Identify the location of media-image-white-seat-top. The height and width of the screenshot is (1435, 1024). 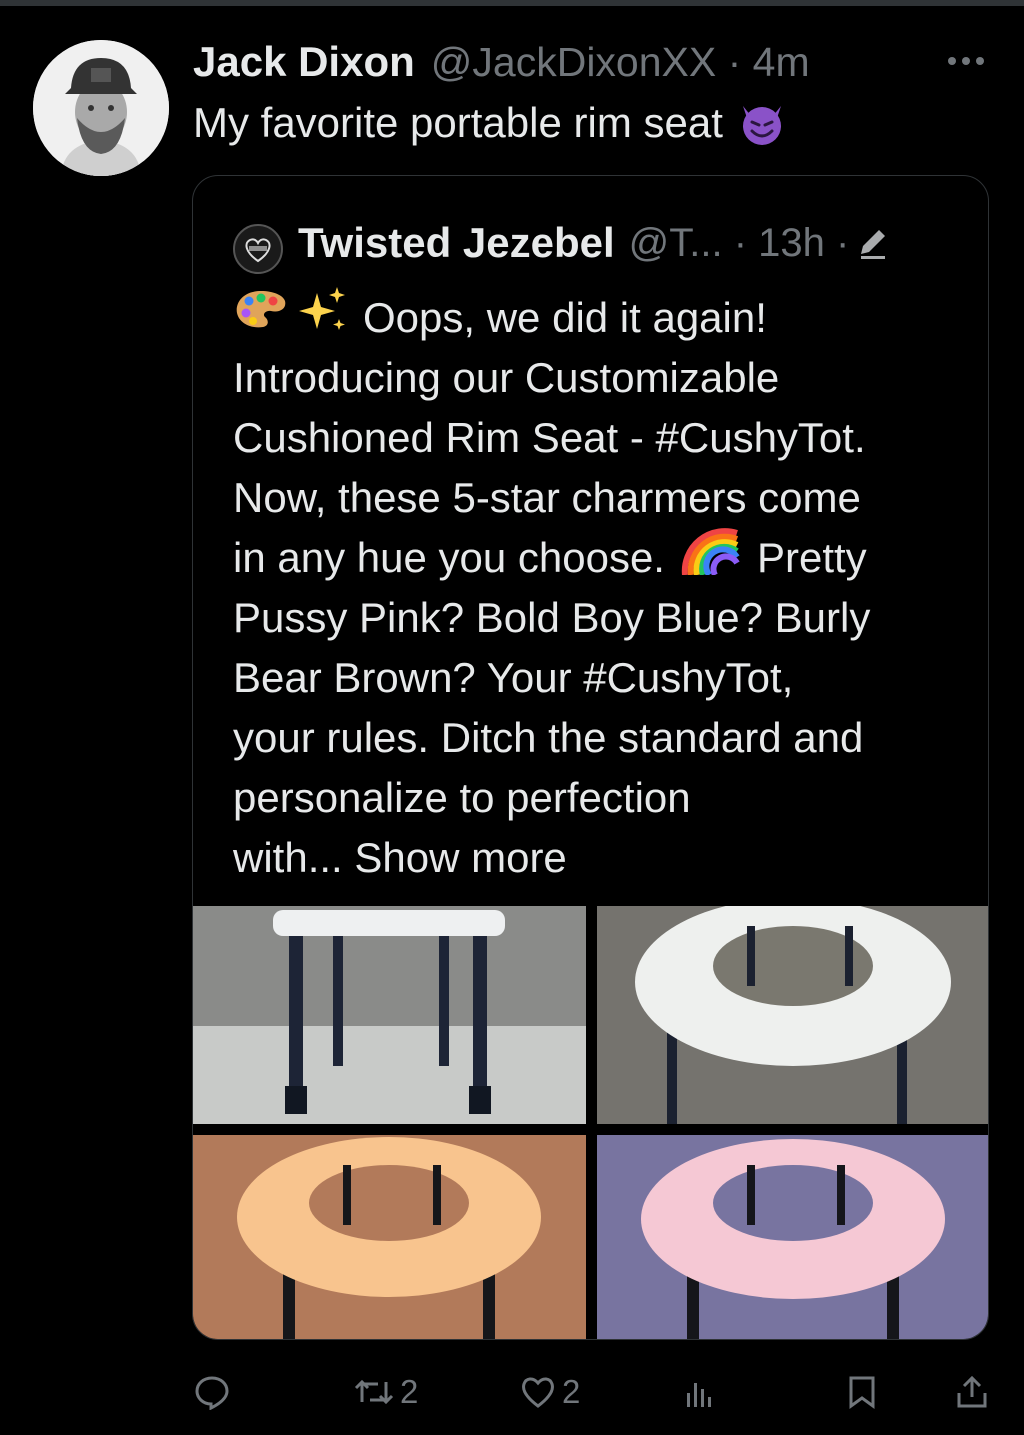
(792, 1015).